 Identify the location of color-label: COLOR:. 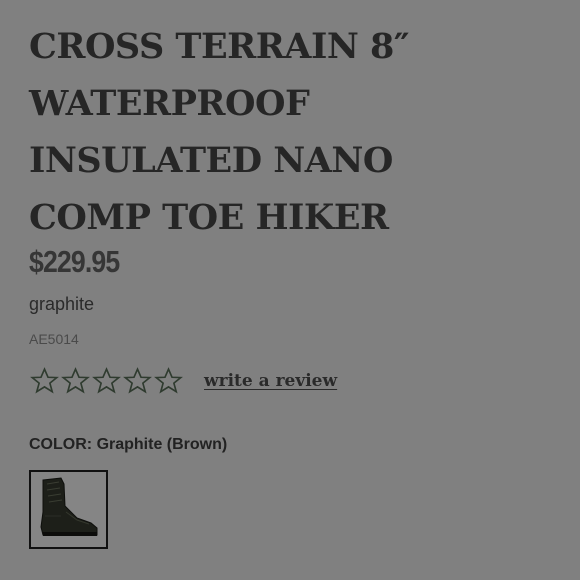
(61, 444).